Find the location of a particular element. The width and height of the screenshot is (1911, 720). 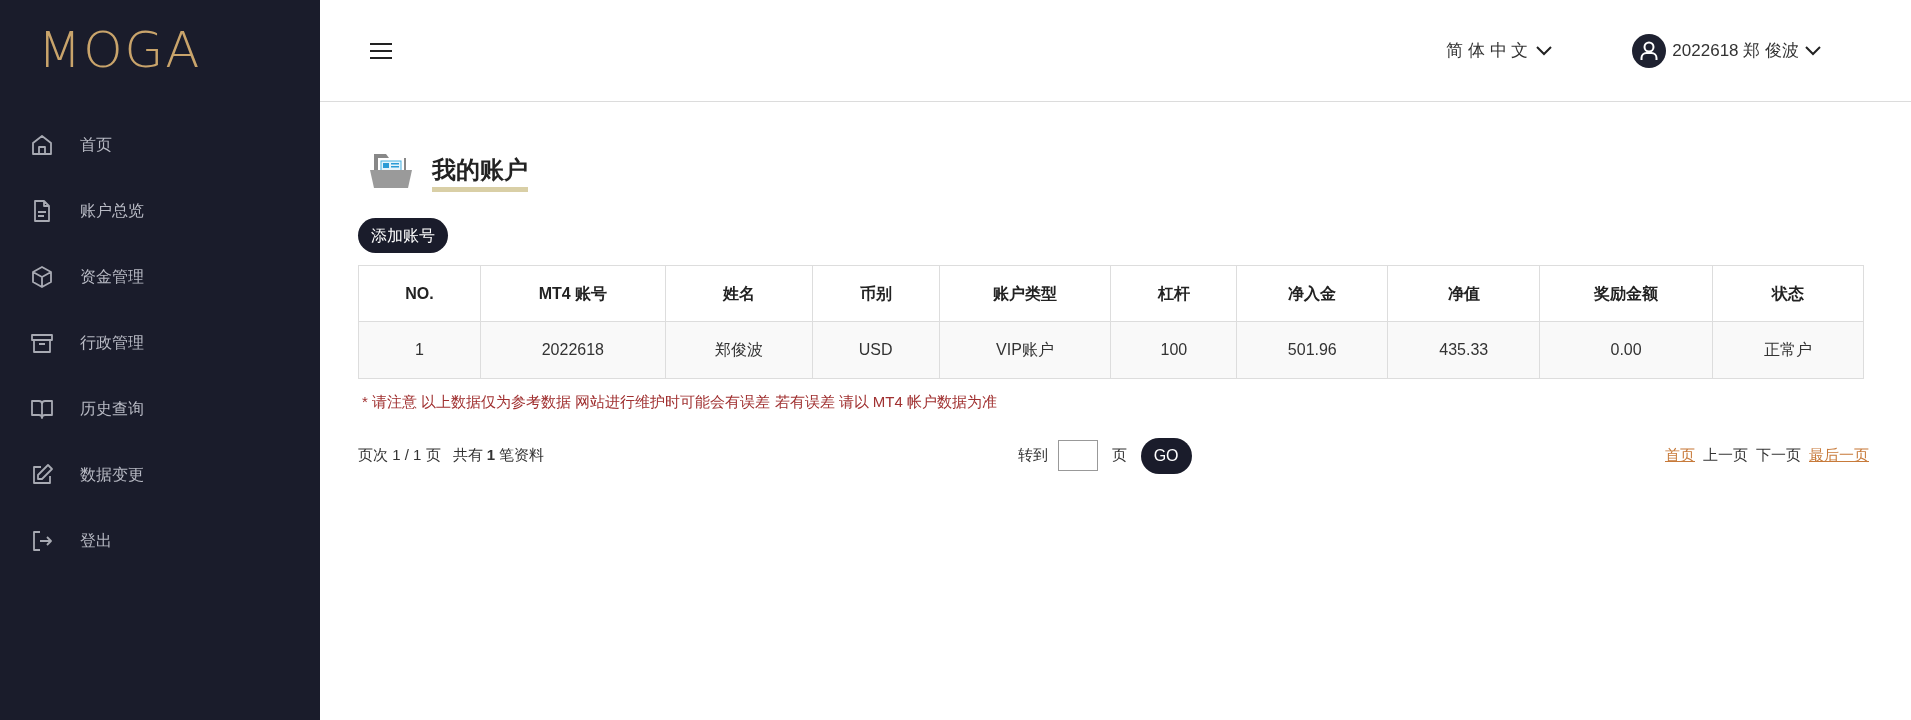

add-account-button: 添加账号 is located at coordinates (403, 235).